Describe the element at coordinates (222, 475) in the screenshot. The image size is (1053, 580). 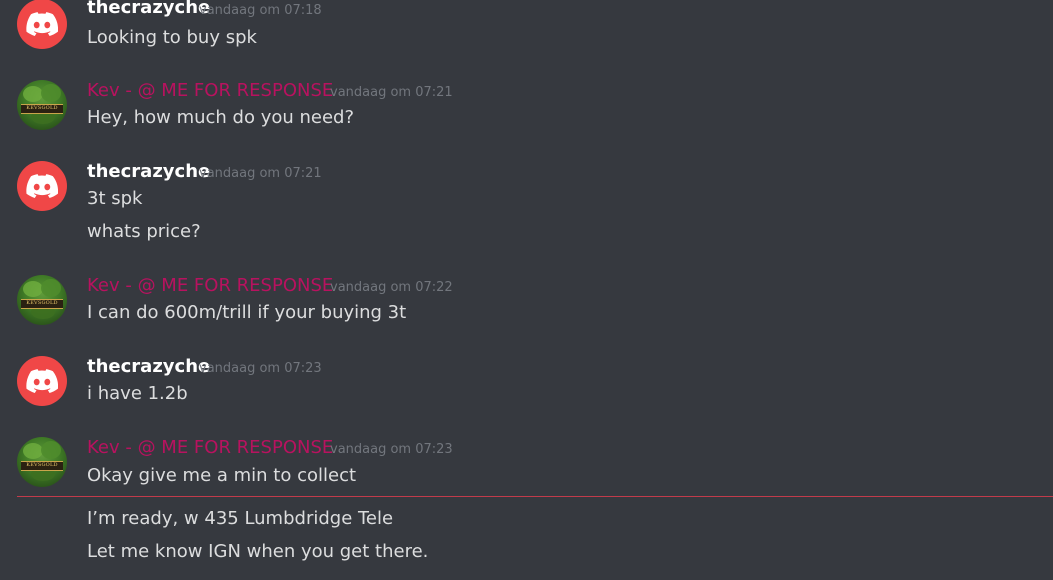
I see `message-text: Okay give me a min to collect` at that location.